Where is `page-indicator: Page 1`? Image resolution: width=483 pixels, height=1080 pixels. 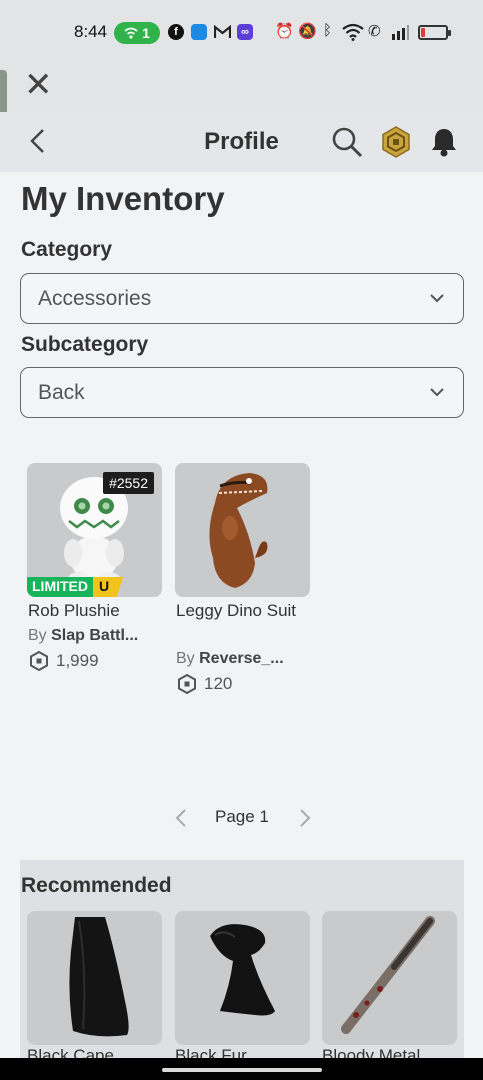
page-indicator: Page 1 is located at coordinates (242, 816).